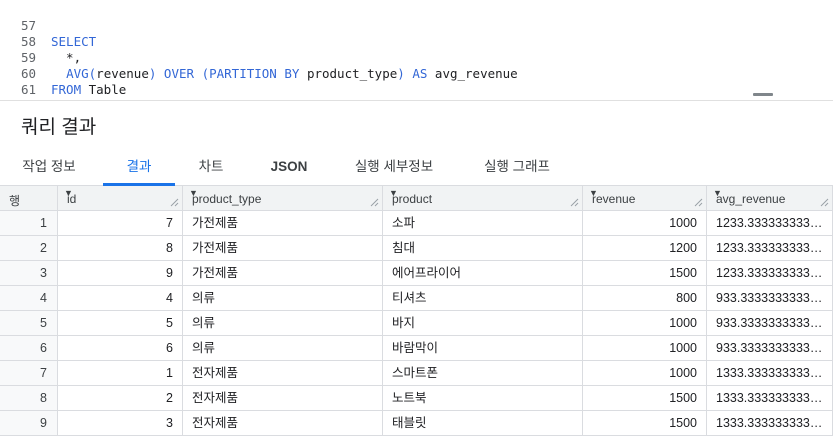 The image size is (833, 442). Describe the element at coordinates (15, 201) in the screenshot. I see `column-header-label: 행` at that location.